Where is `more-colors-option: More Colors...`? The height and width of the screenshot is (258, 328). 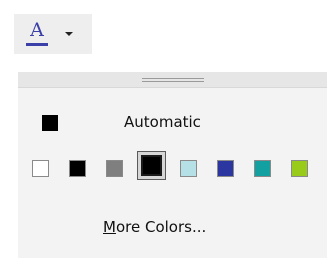 more-colors-option: More Colors... is located at coordinates (172, 227).